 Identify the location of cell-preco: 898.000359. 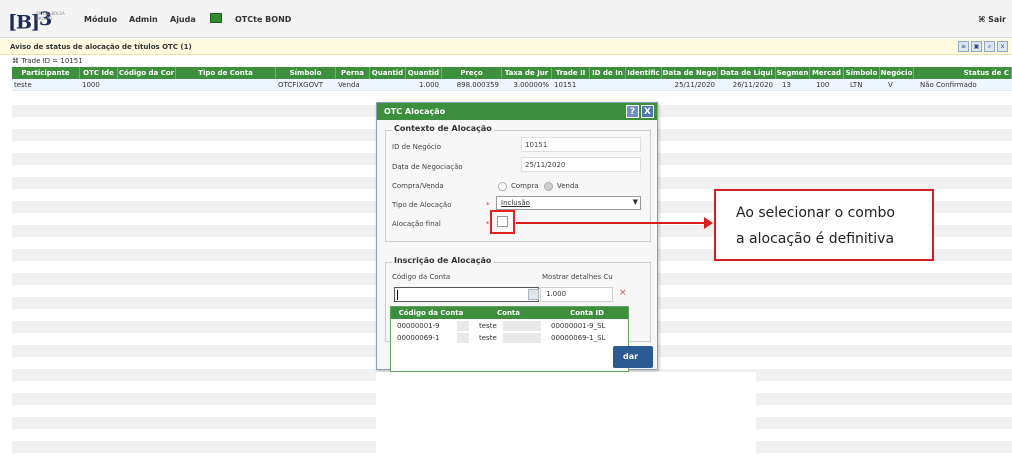
(477, 85).